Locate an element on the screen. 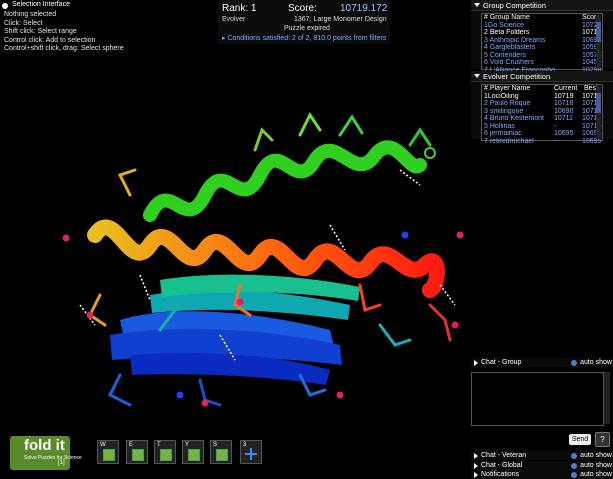  wiggle-tool: W is located at coordinates (108, 452).